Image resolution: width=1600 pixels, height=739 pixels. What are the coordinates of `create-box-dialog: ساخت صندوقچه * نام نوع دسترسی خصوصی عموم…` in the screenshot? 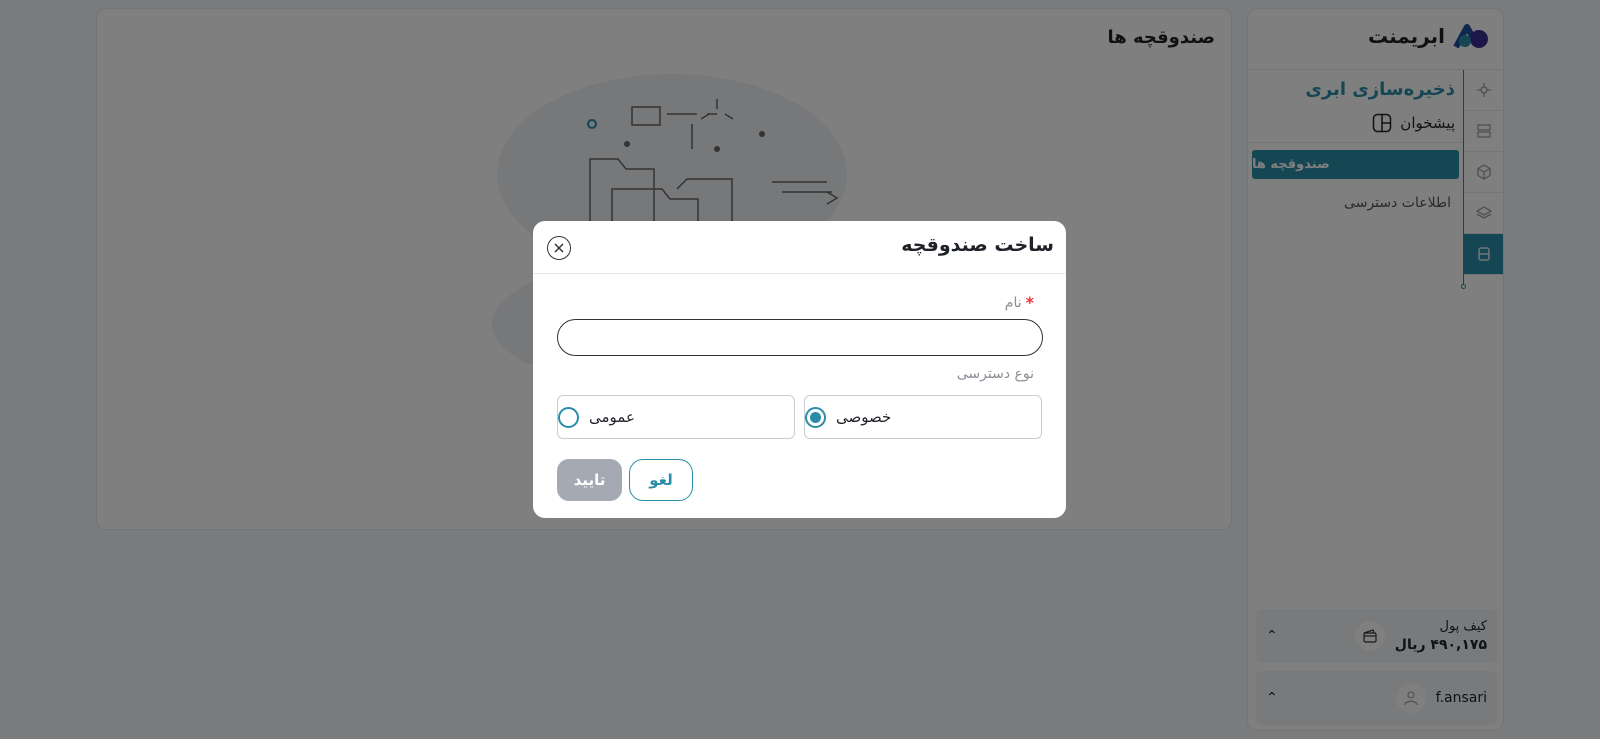 It's located at (799, 369).